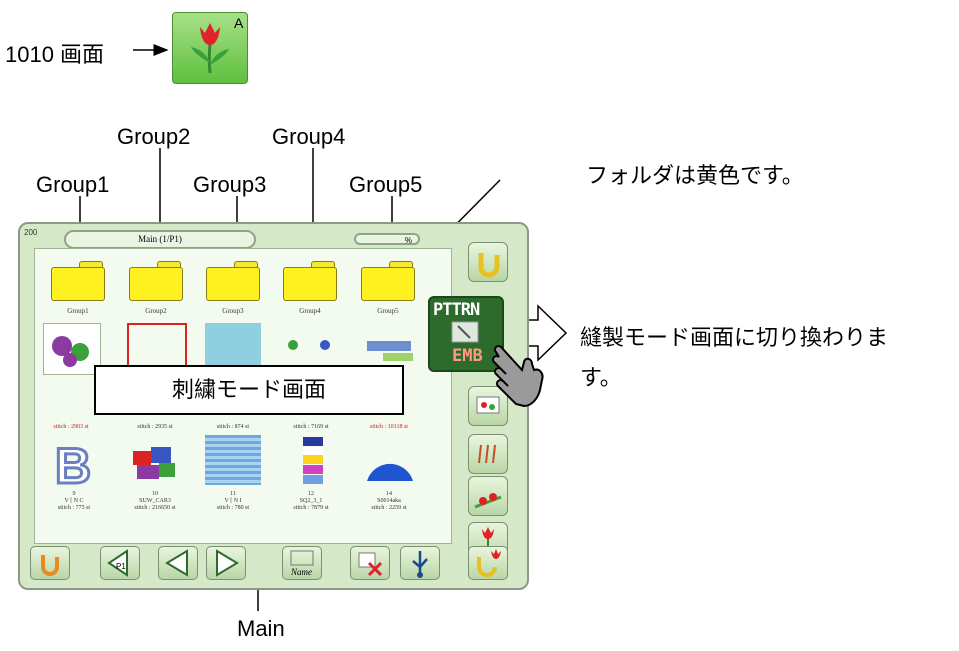 This screenshot has height=651, width=959. I want to click on right-arrow-icon, so click(227, 563).